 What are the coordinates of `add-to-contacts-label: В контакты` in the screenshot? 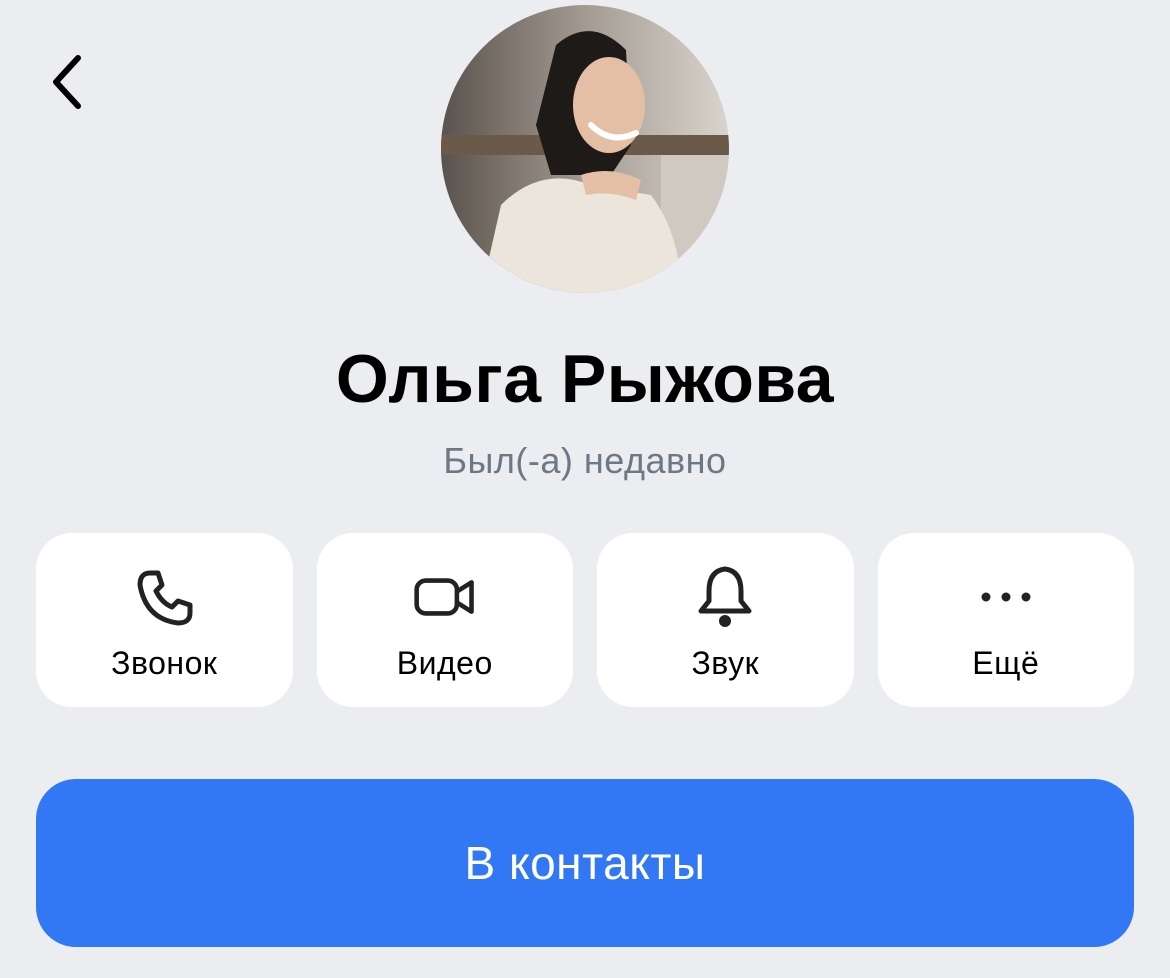 It's located at (585, 863).